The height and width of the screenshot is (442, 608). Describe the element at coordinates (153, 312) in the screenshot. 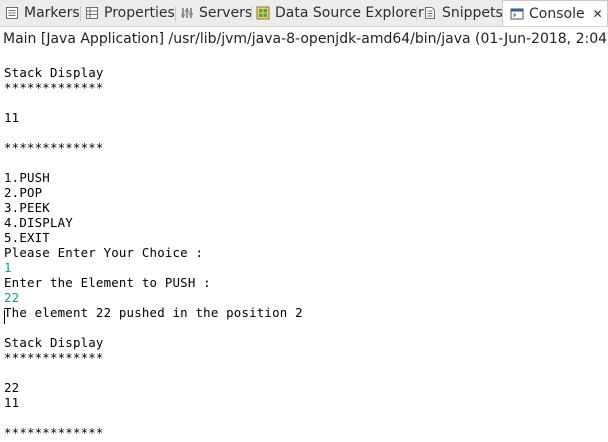

I see `console-output-line: The element 22 pushed in the position 2` at that location.